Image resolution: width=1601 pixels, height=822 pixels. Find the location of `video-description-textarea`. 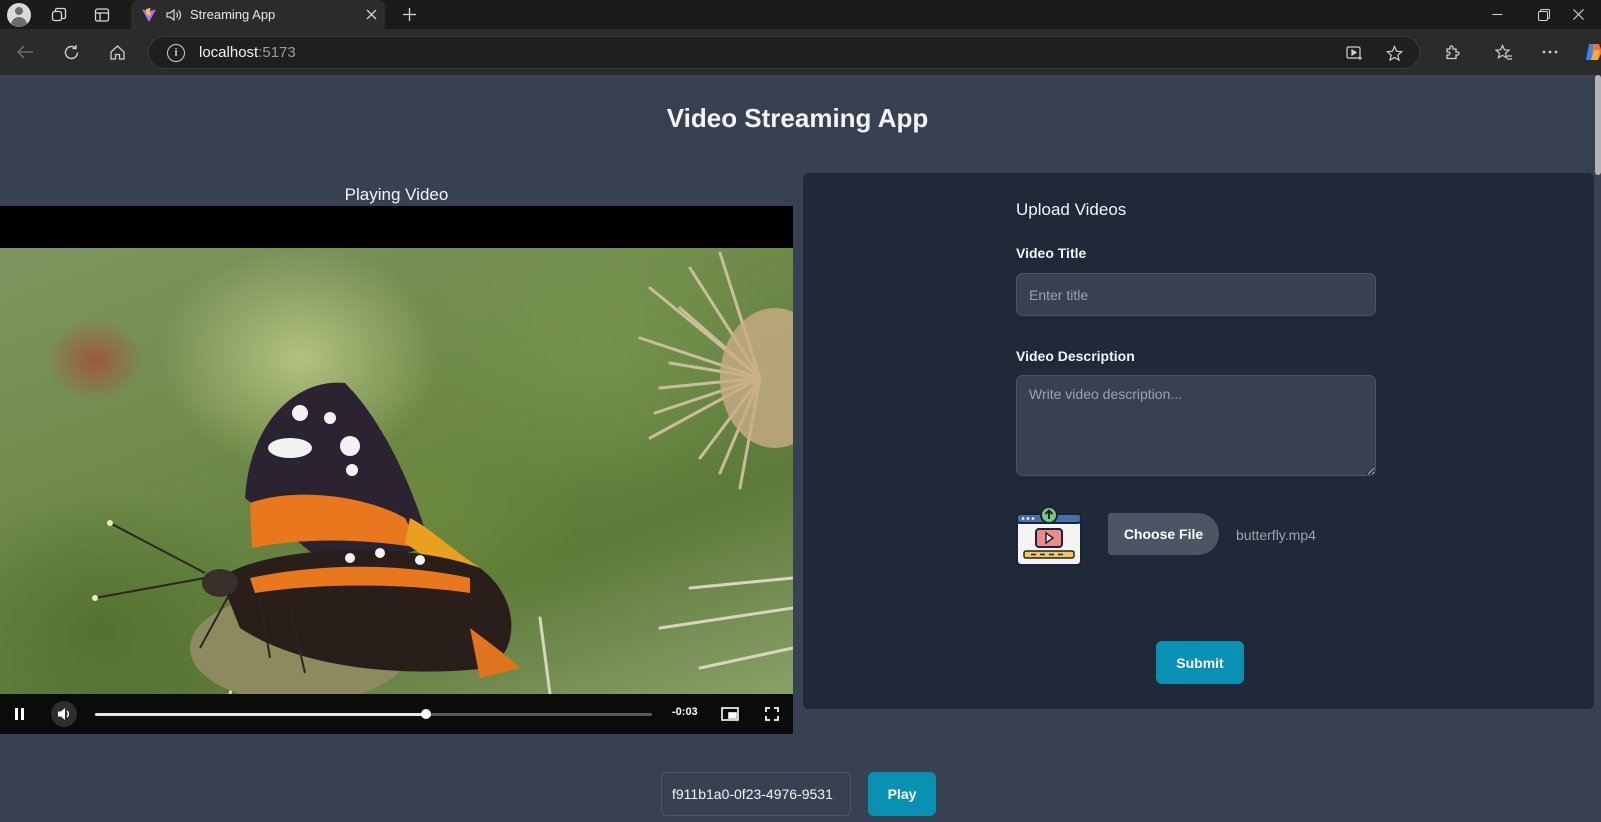

video-description-textarea is located at coordinates (1196, 425).